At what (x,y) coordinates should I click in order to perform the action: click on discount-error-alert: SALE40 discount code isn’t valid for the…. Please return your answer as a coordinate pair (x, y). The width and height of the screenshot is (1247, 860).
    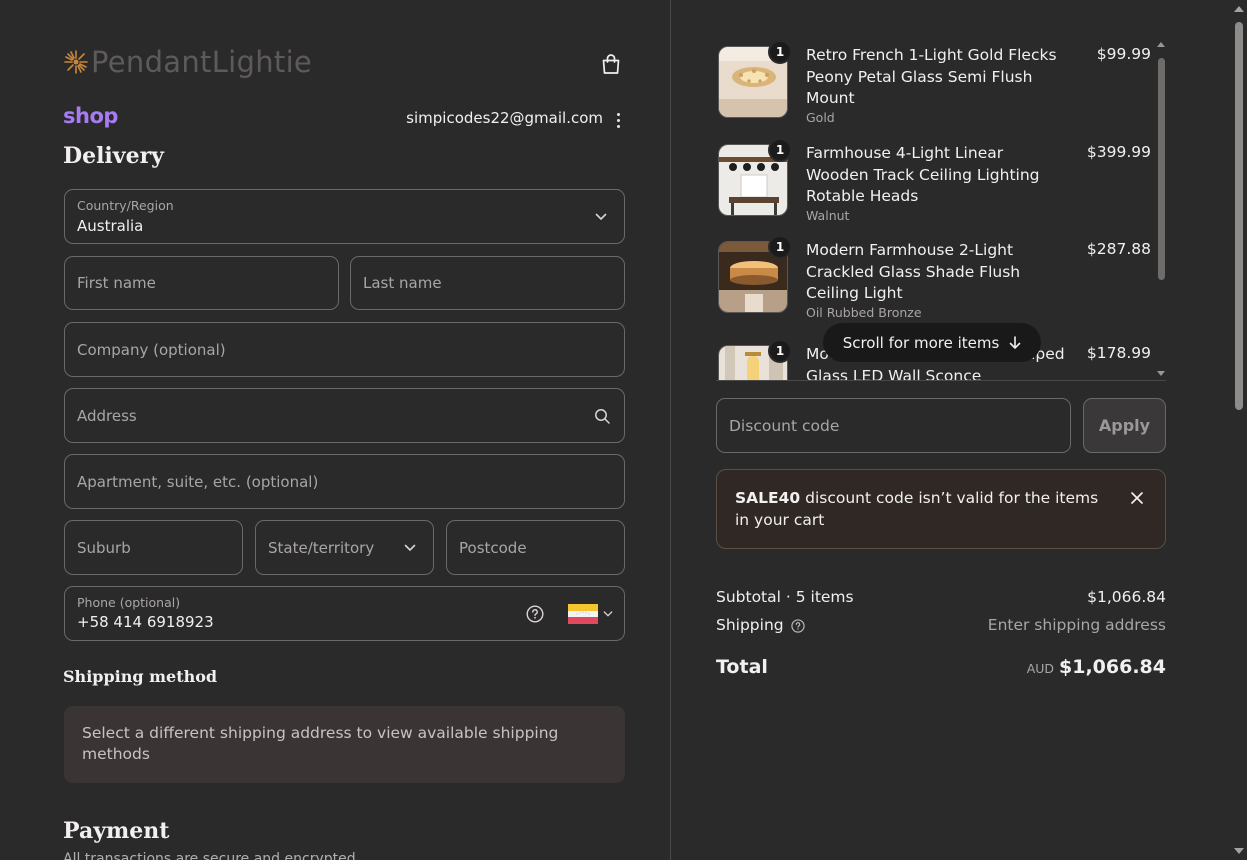
    Looking at the image, I should click on (941, 509).